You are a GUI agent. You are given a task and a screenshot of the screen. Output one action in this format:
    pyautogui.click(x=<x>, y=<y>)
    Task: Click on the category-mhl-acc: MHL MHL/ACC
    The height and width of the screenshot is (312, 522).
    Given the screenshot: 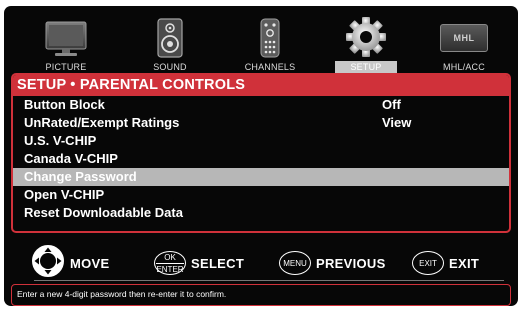 What is the action you would take?
    pyautogui.click(x=464, y=46)
    